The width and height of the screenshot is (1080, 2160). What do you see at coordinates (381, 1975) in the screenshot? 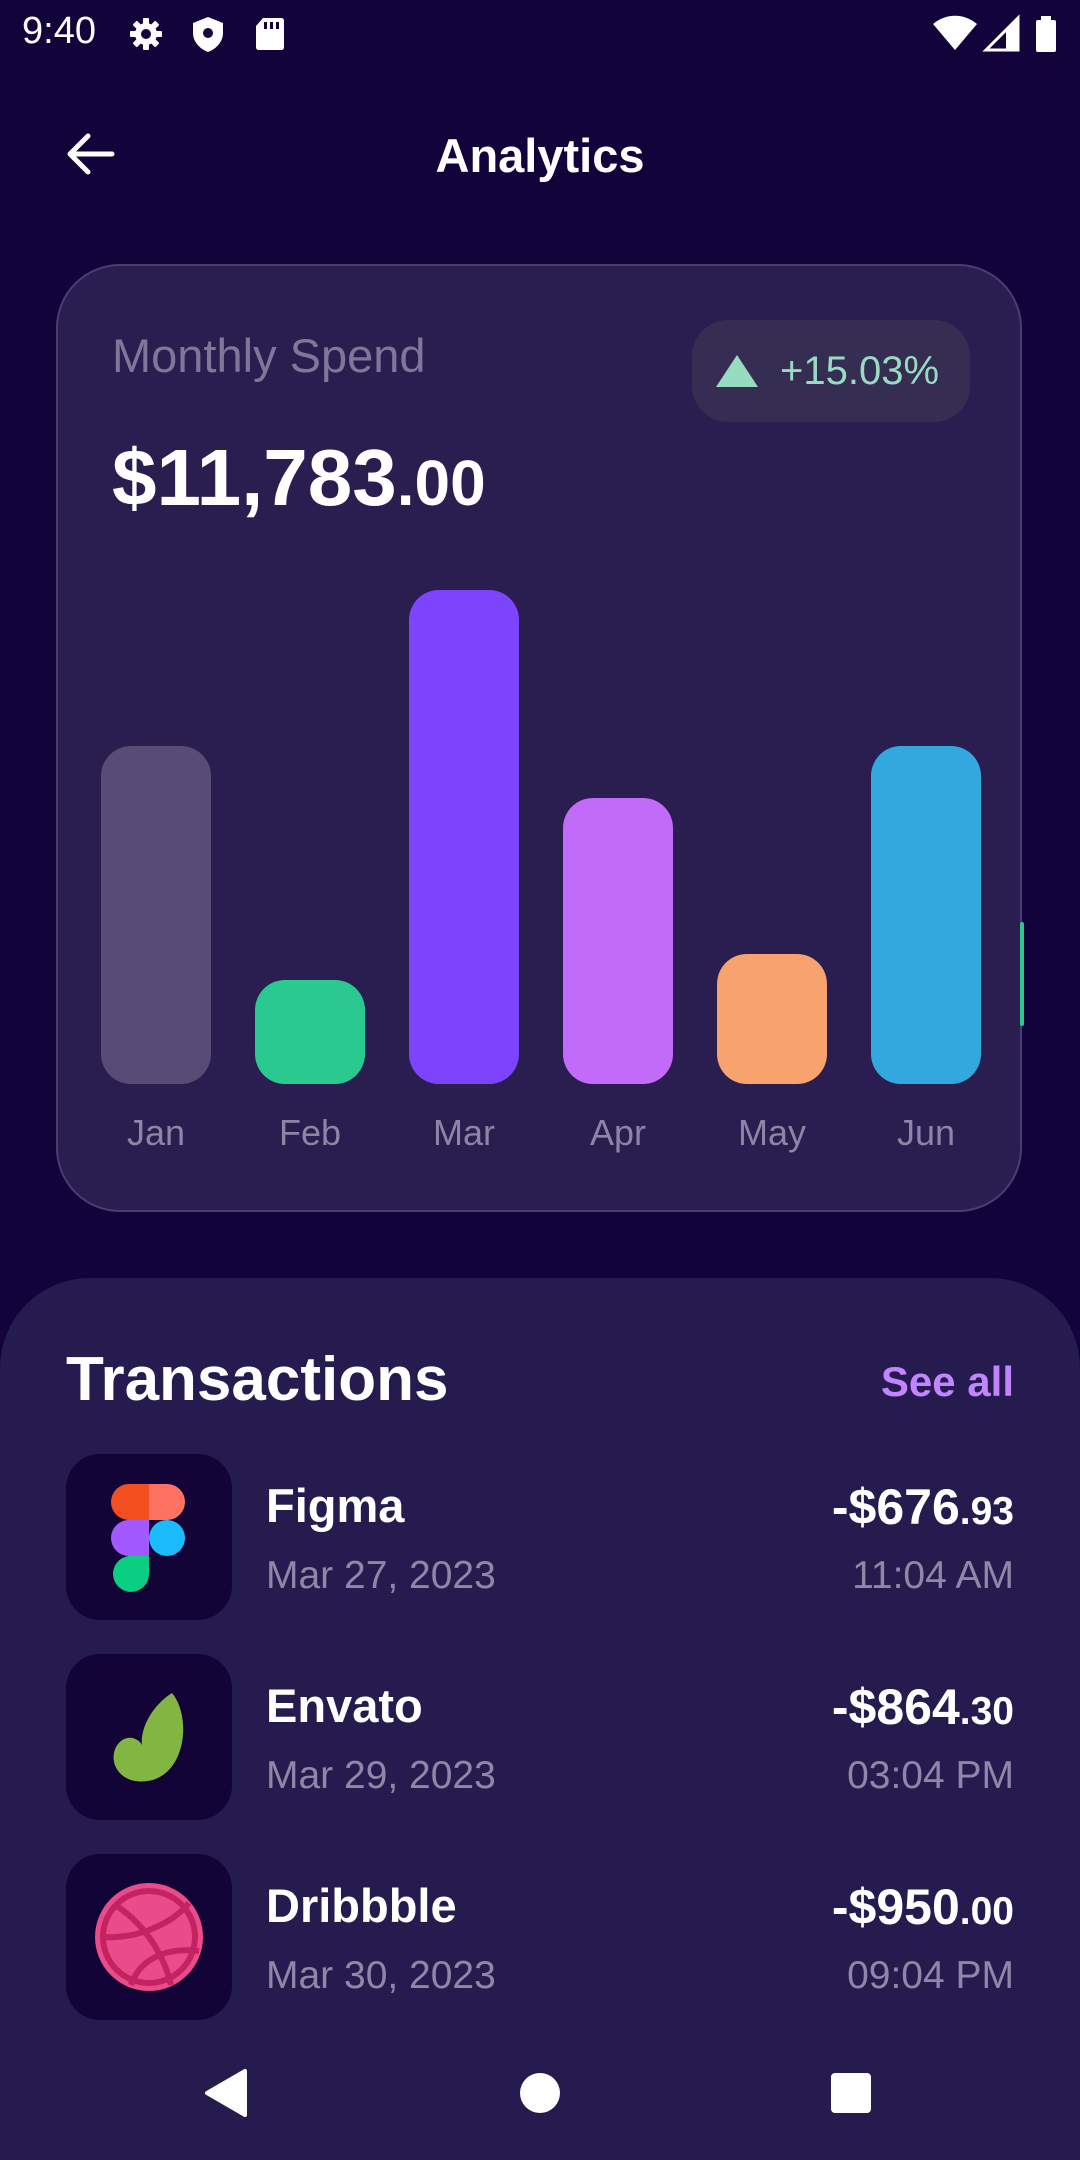
I see `transaction-date: Mar 30, 2023` at bounding box center [381, 1975].